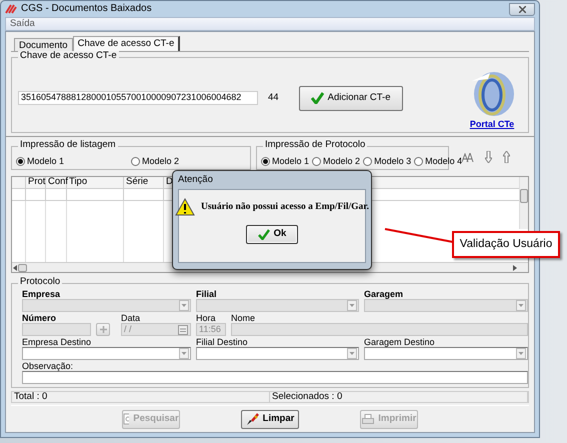  Describe the element at coordinates (400, 342) in the screenshot. I see `field-label: Garagem Destino` at that location.